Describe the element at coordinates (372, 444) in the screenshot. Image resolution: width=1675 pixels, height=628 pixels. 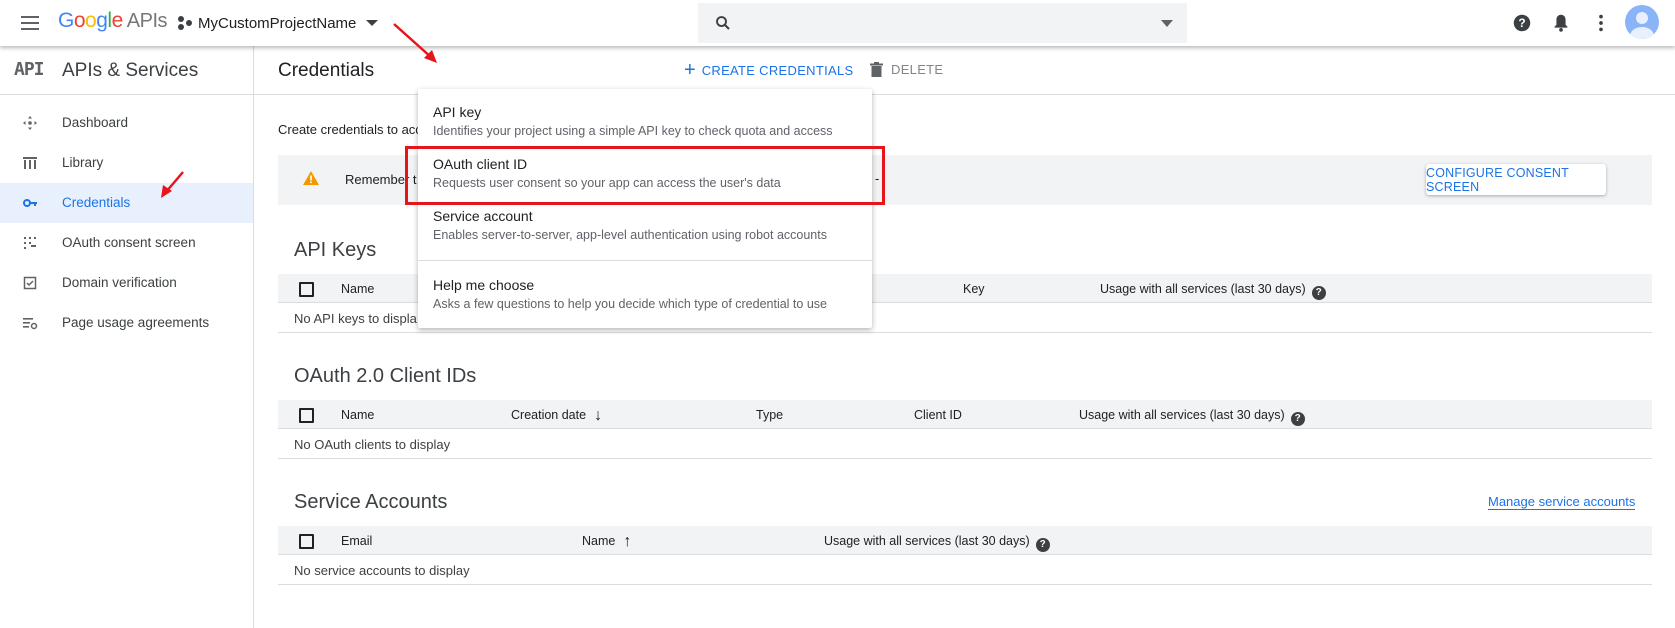
I see `empty-message: No OAuth clients to display` at that location.